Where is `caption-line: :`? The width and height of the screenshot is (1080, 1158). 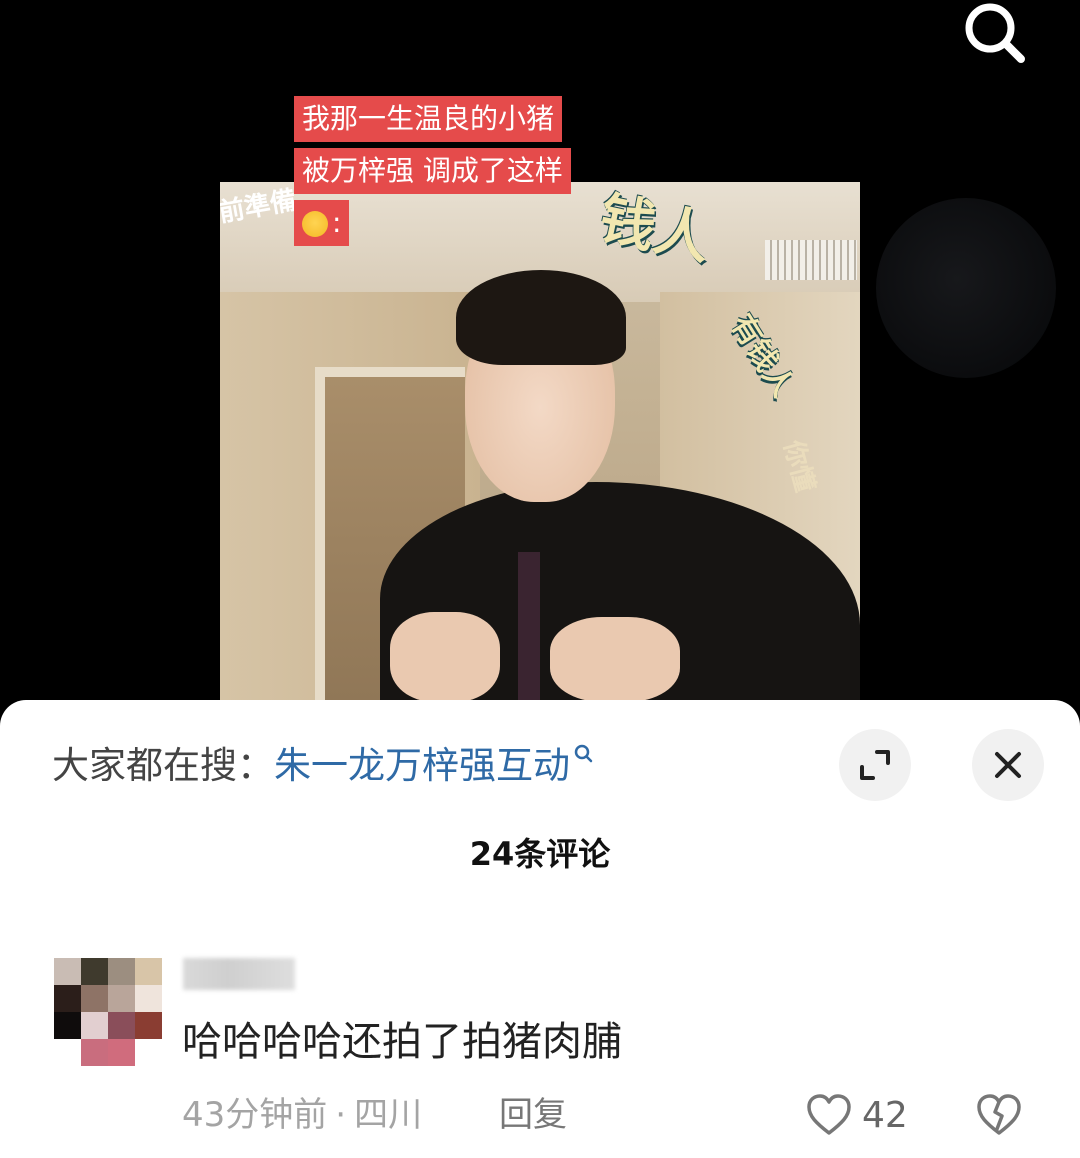
caption-line: : is located at coordinates (322, 223).